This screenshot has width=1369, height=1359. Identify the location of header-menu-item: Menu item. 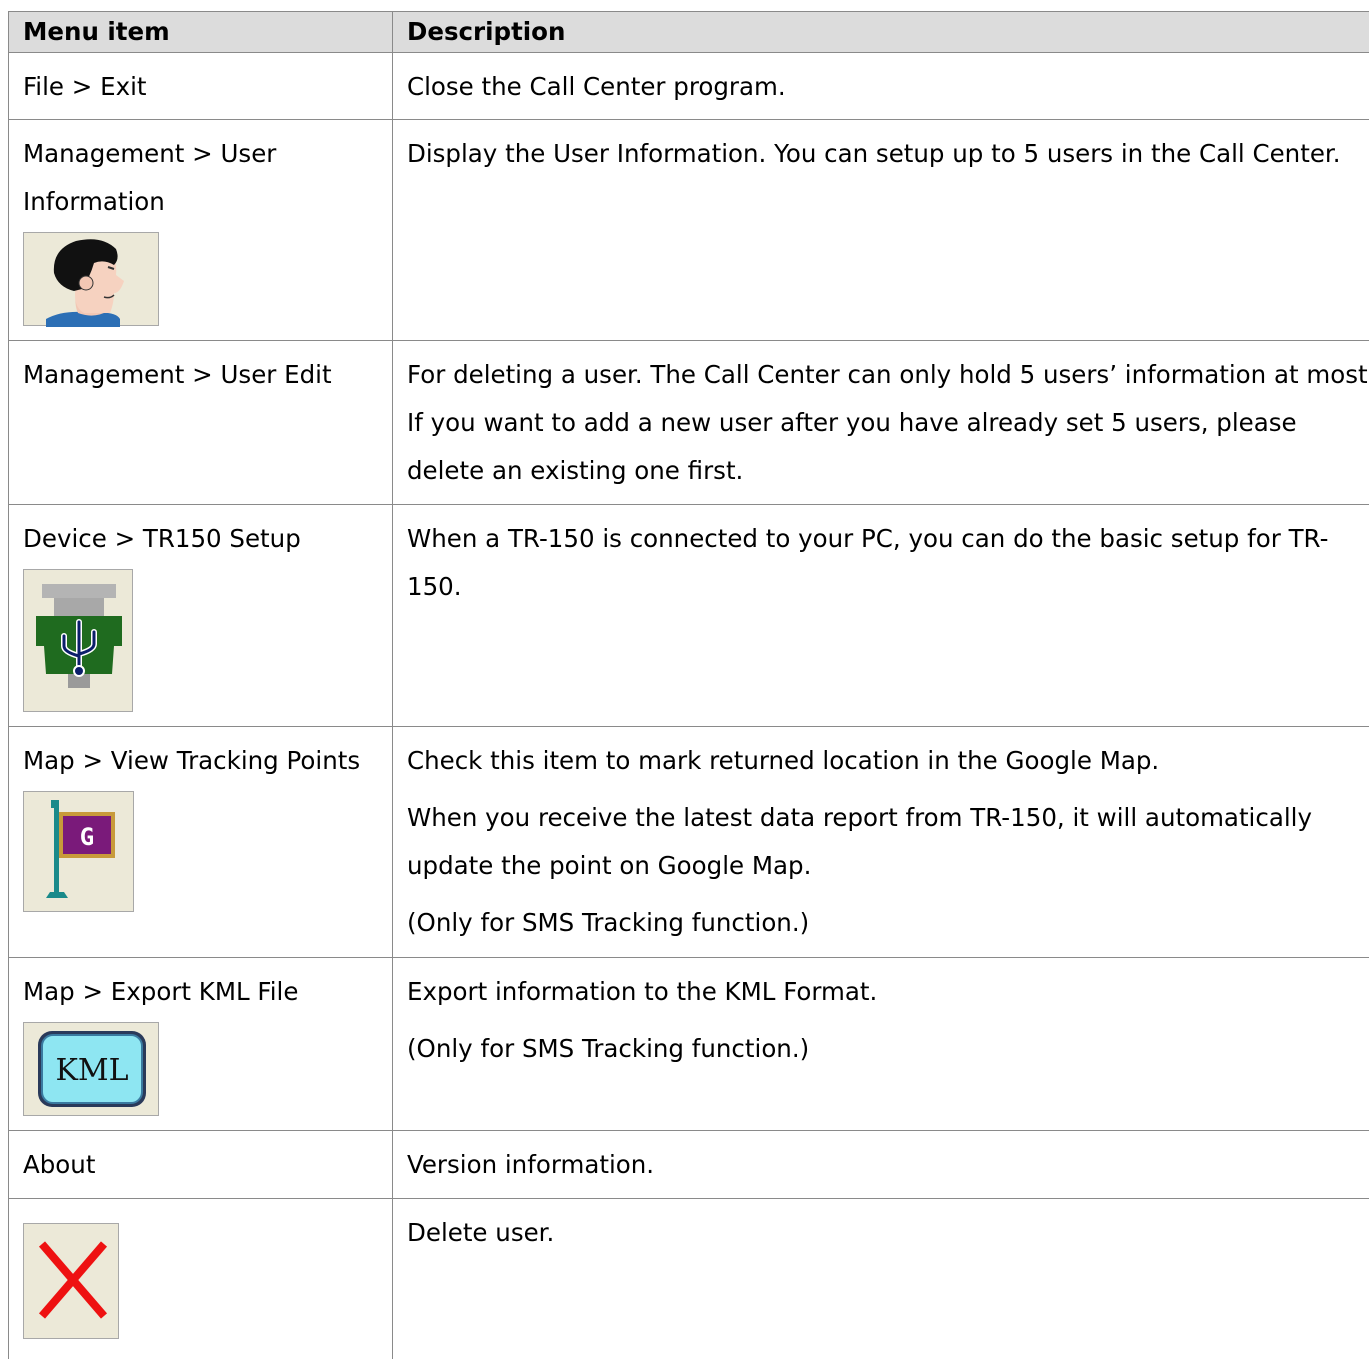
(201, 32).